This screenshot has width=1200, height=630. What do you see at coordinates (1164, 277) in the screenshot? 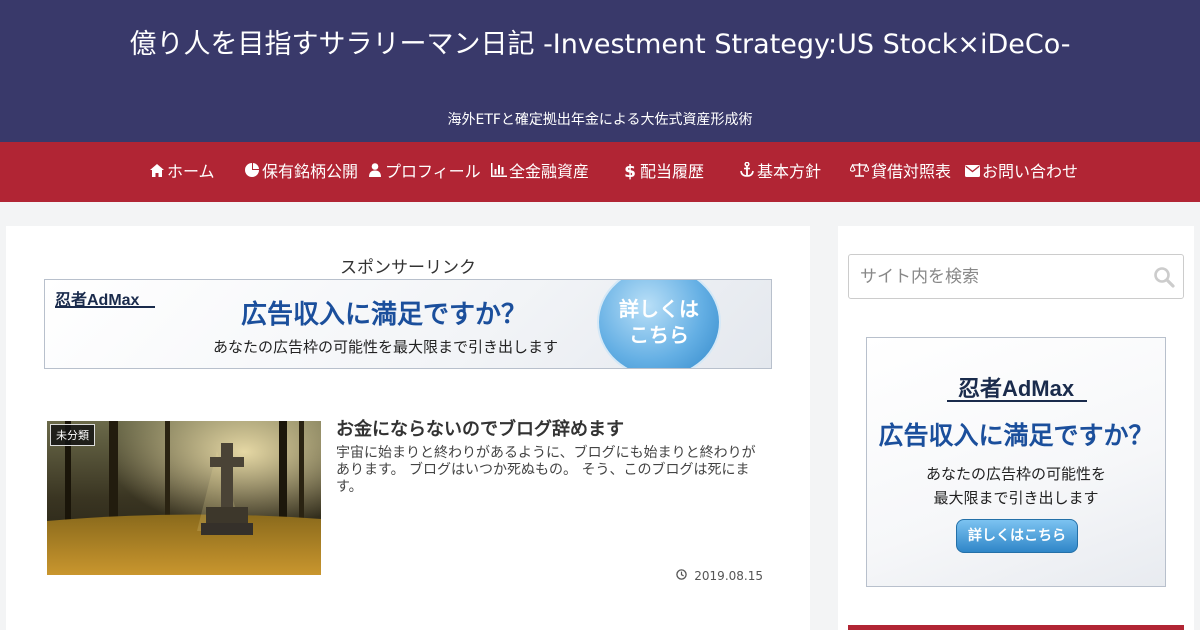
I see `search-icon` at bounding box center [1164, 277].